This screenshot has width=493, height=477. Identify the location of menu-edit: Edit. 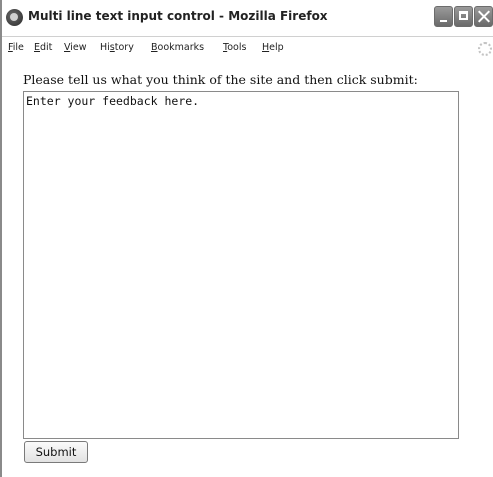
(43, 47).